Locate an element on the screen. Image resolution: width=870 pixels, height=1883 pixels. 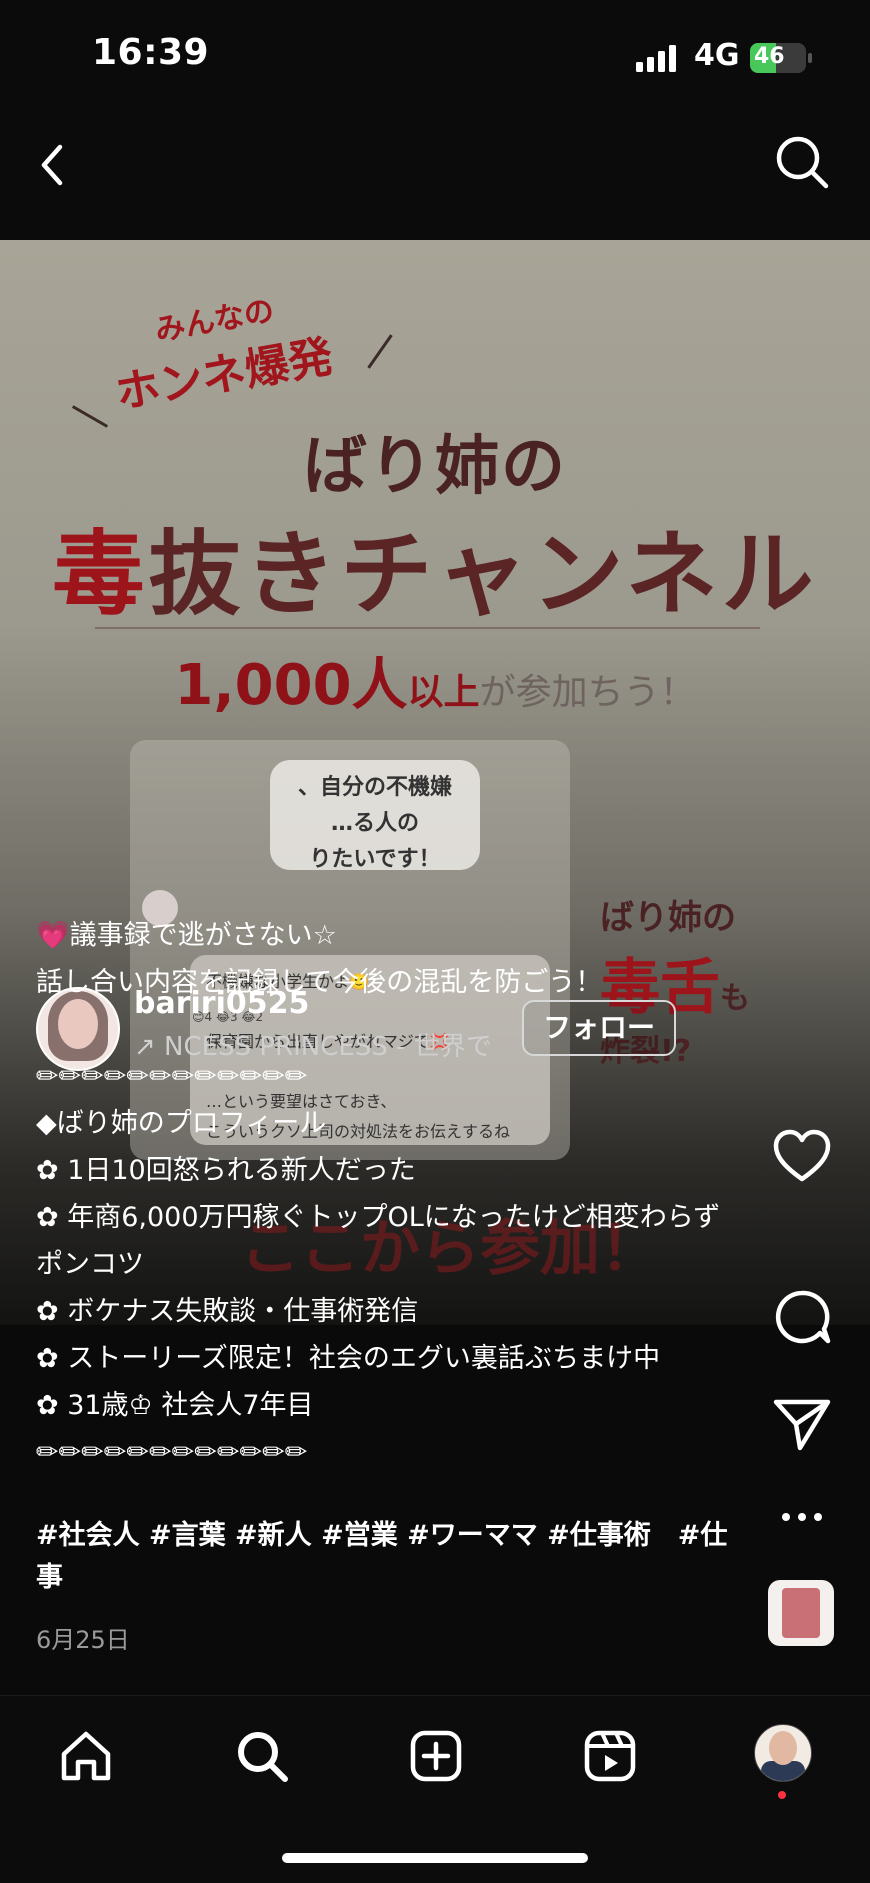
home-indicator is located at coordinates (435, 1858).